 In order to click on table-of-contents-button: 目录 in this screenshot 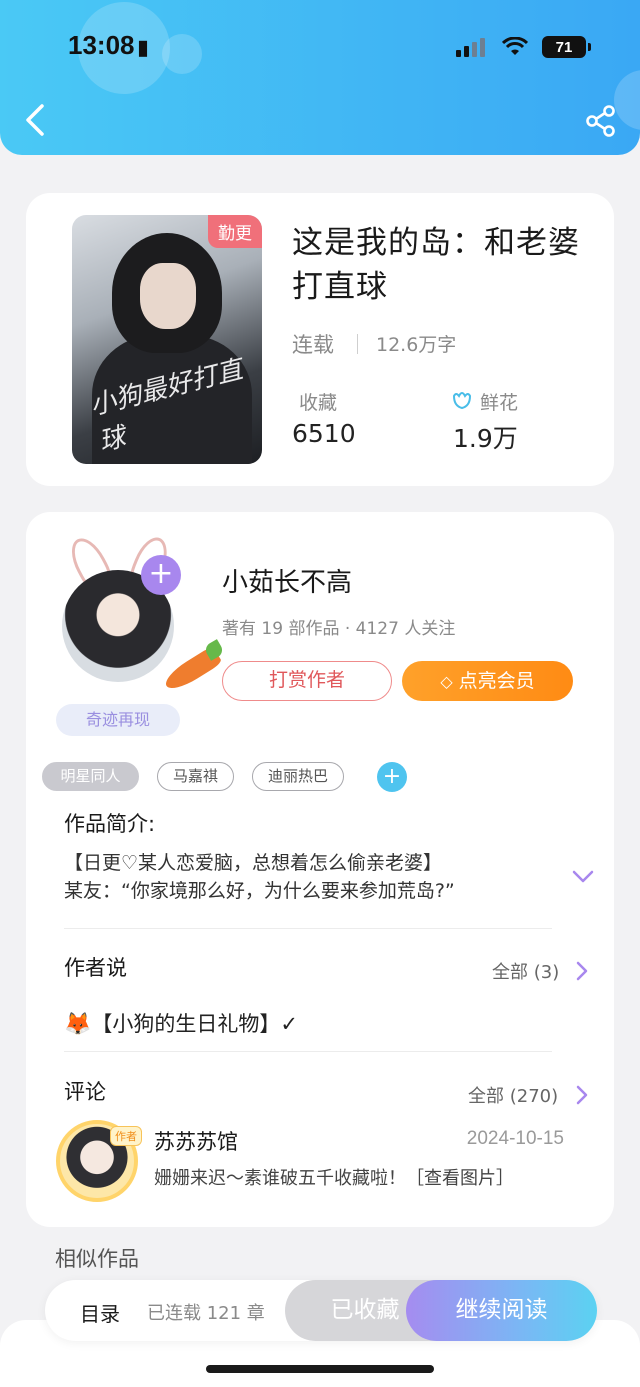, I will do `click(100, 1312)`.